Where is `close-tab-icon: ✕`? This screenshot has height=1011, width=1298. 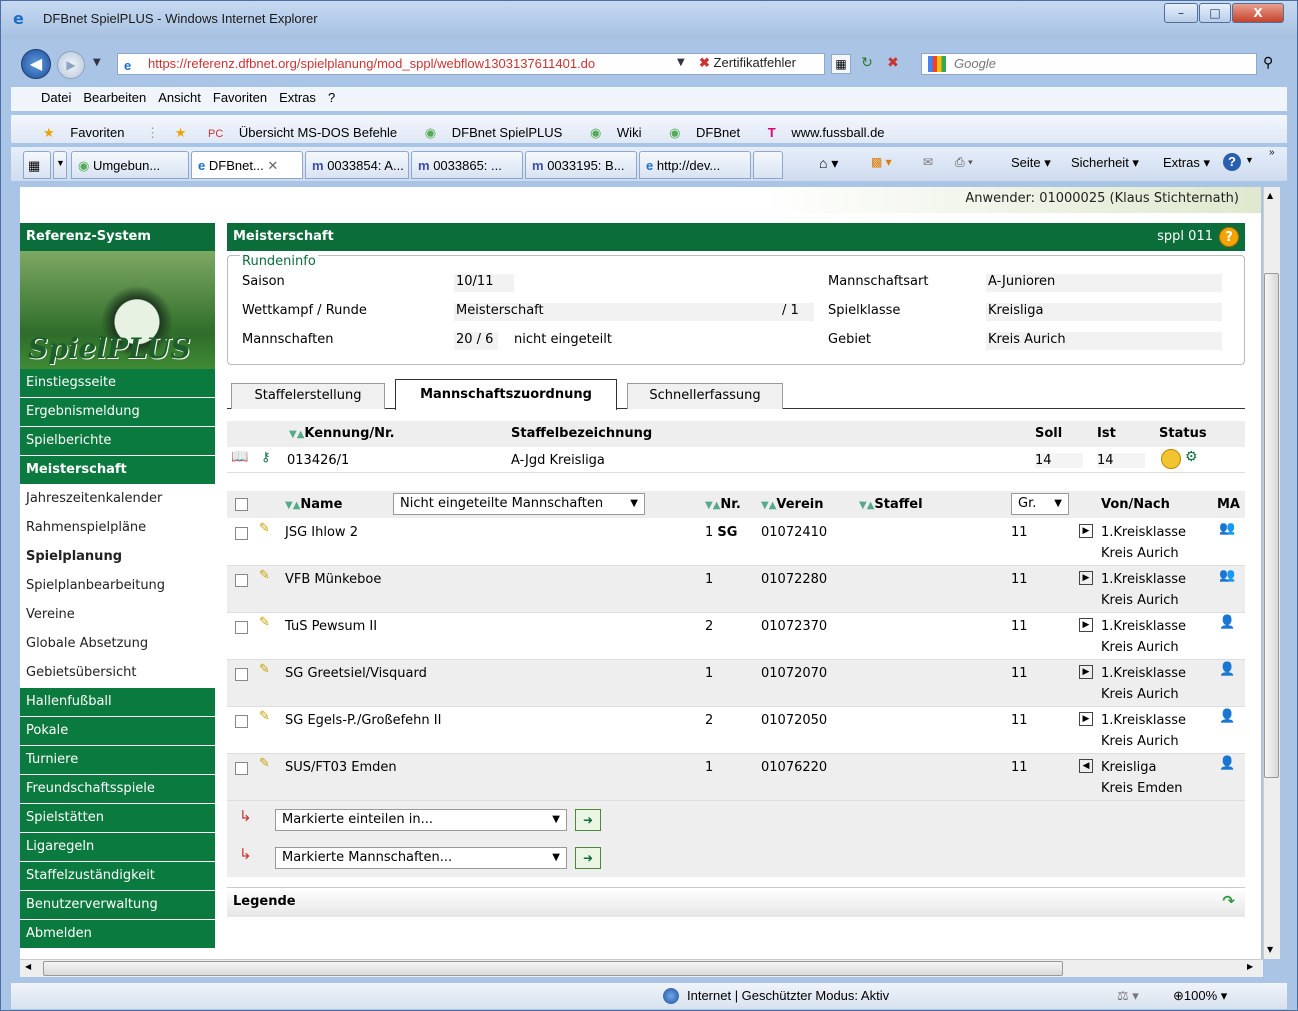
close-tab-icon: ✕ is located at coordinates (272, 165).